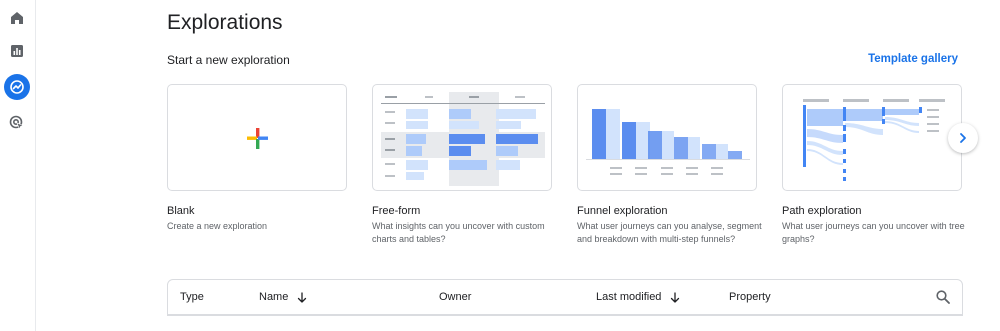 This screenshot has height=331, width=1000. I want to click on left-nav-rail, so click(18, 165).